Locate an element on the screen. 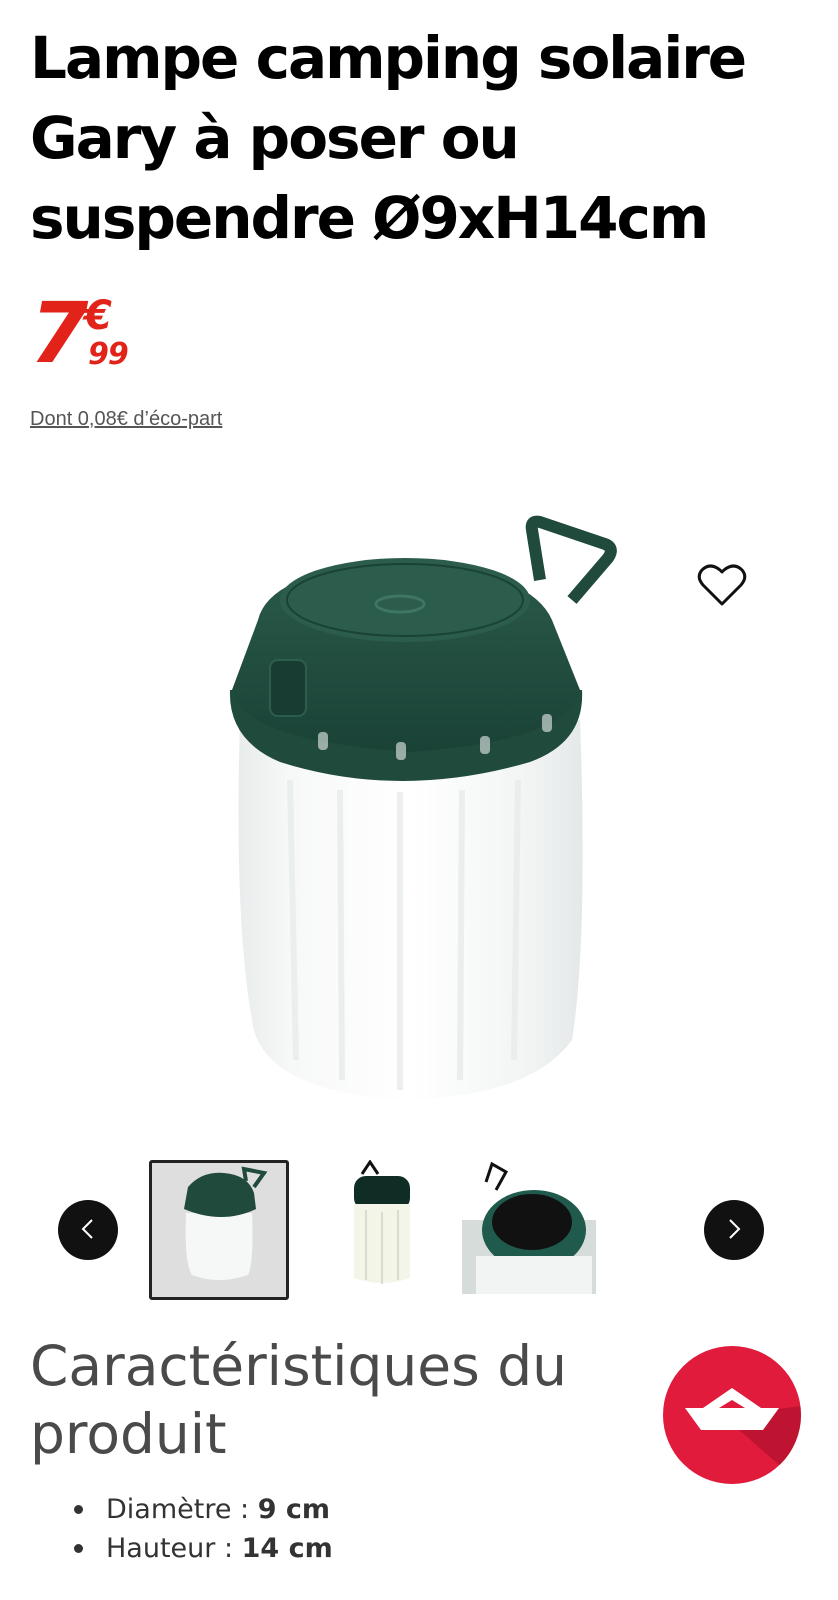 The width and height of the screenshot is (838, 1600). chevron-left-icon is located at coordinates (88, 1230).